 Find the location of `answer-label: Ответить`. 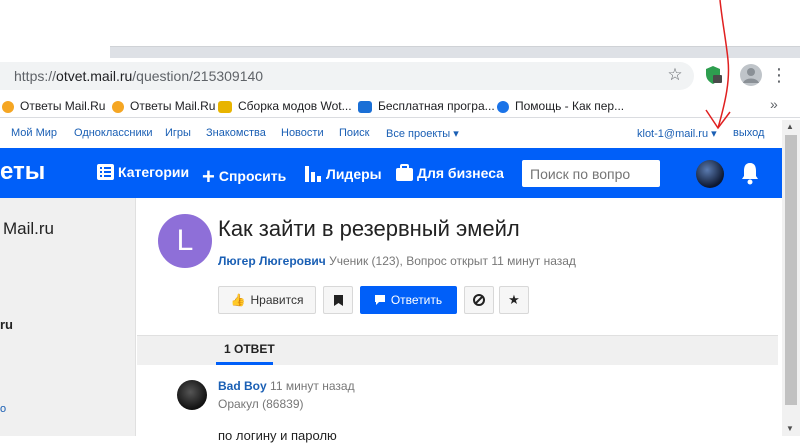

answer-label: Ответить is located at coordinates (416, 300).